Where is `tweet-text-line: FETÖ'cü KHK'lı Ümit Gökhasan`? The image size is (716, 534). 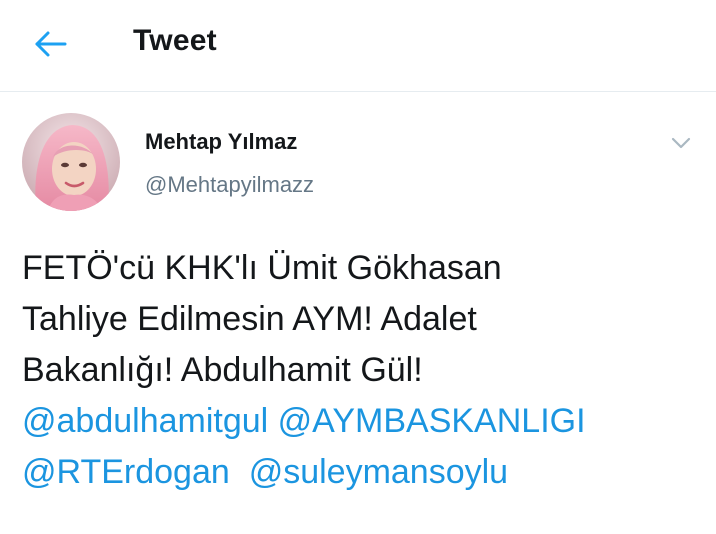
tweet-text-line: FETÖ'cü KHK'lı Ümit Gökhasan is located at coordinates (262, 268).